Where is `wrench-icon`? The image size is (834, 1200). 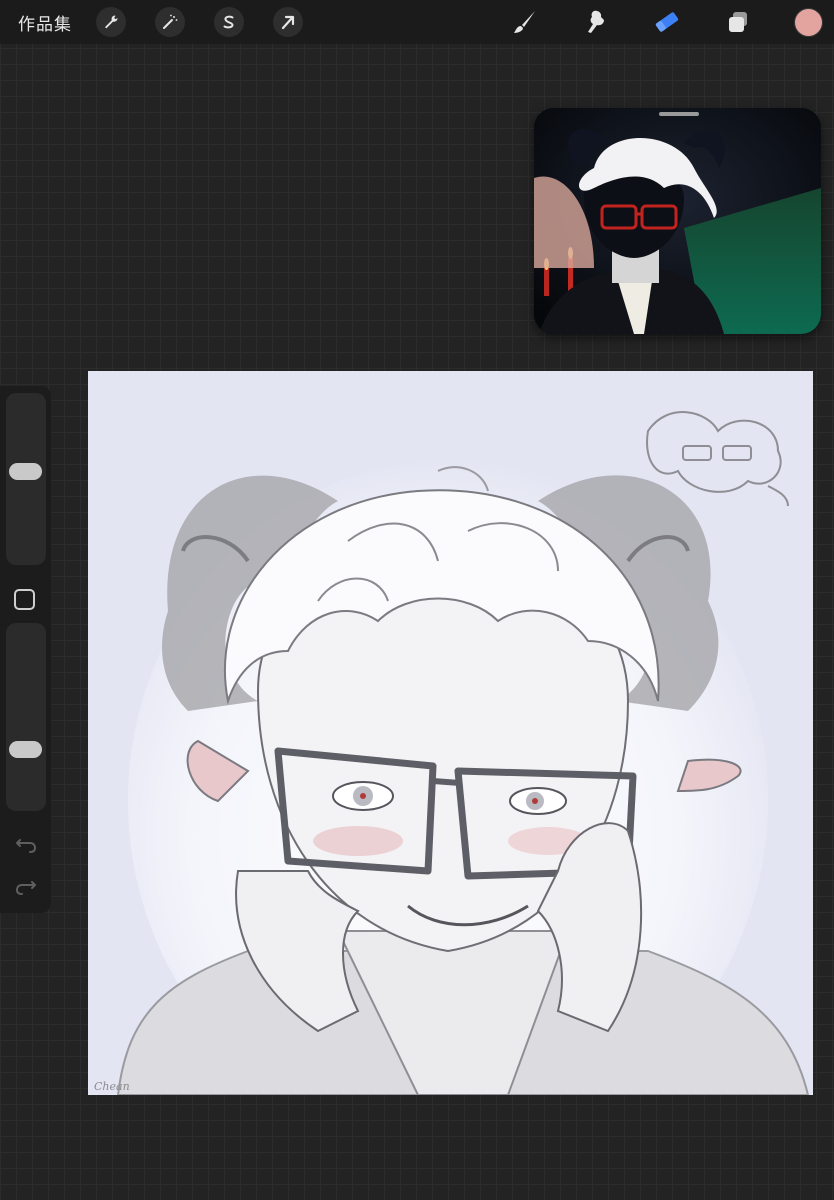
wrench-icon is located at coordinates (111, 22).